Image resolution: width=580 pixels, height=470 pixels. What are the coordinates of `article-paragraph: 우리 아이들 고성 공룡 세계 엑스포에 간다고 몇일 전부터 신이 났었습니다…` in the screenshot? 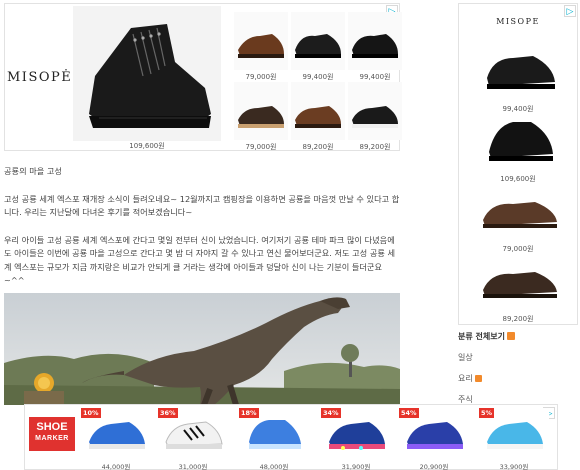 It's located at (200, 260).